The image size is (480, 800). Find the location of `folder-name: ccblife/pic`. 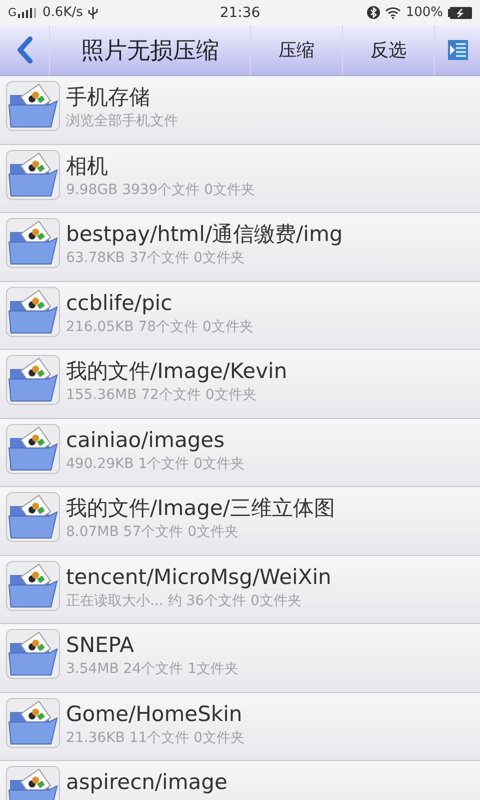

folder-name: ccblife/pic is located at coordinates (120, 303).